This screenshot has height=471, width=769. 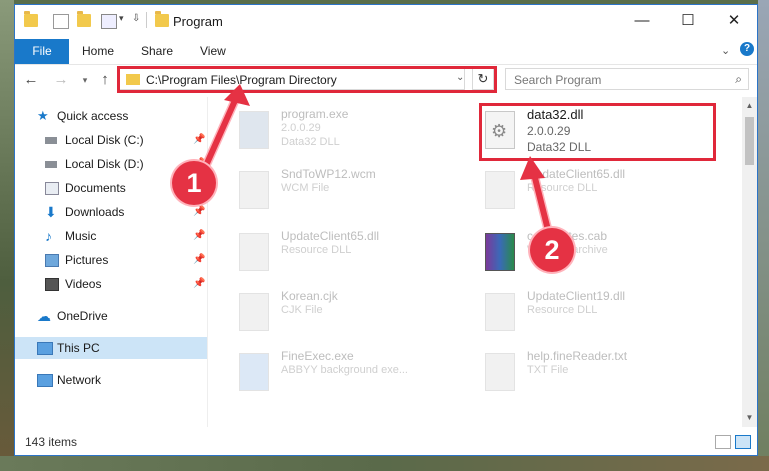 What do you see at coordinates (157, 51) in the screenshot?
I see `tab-share: Share` at bounding box center [157, 51].